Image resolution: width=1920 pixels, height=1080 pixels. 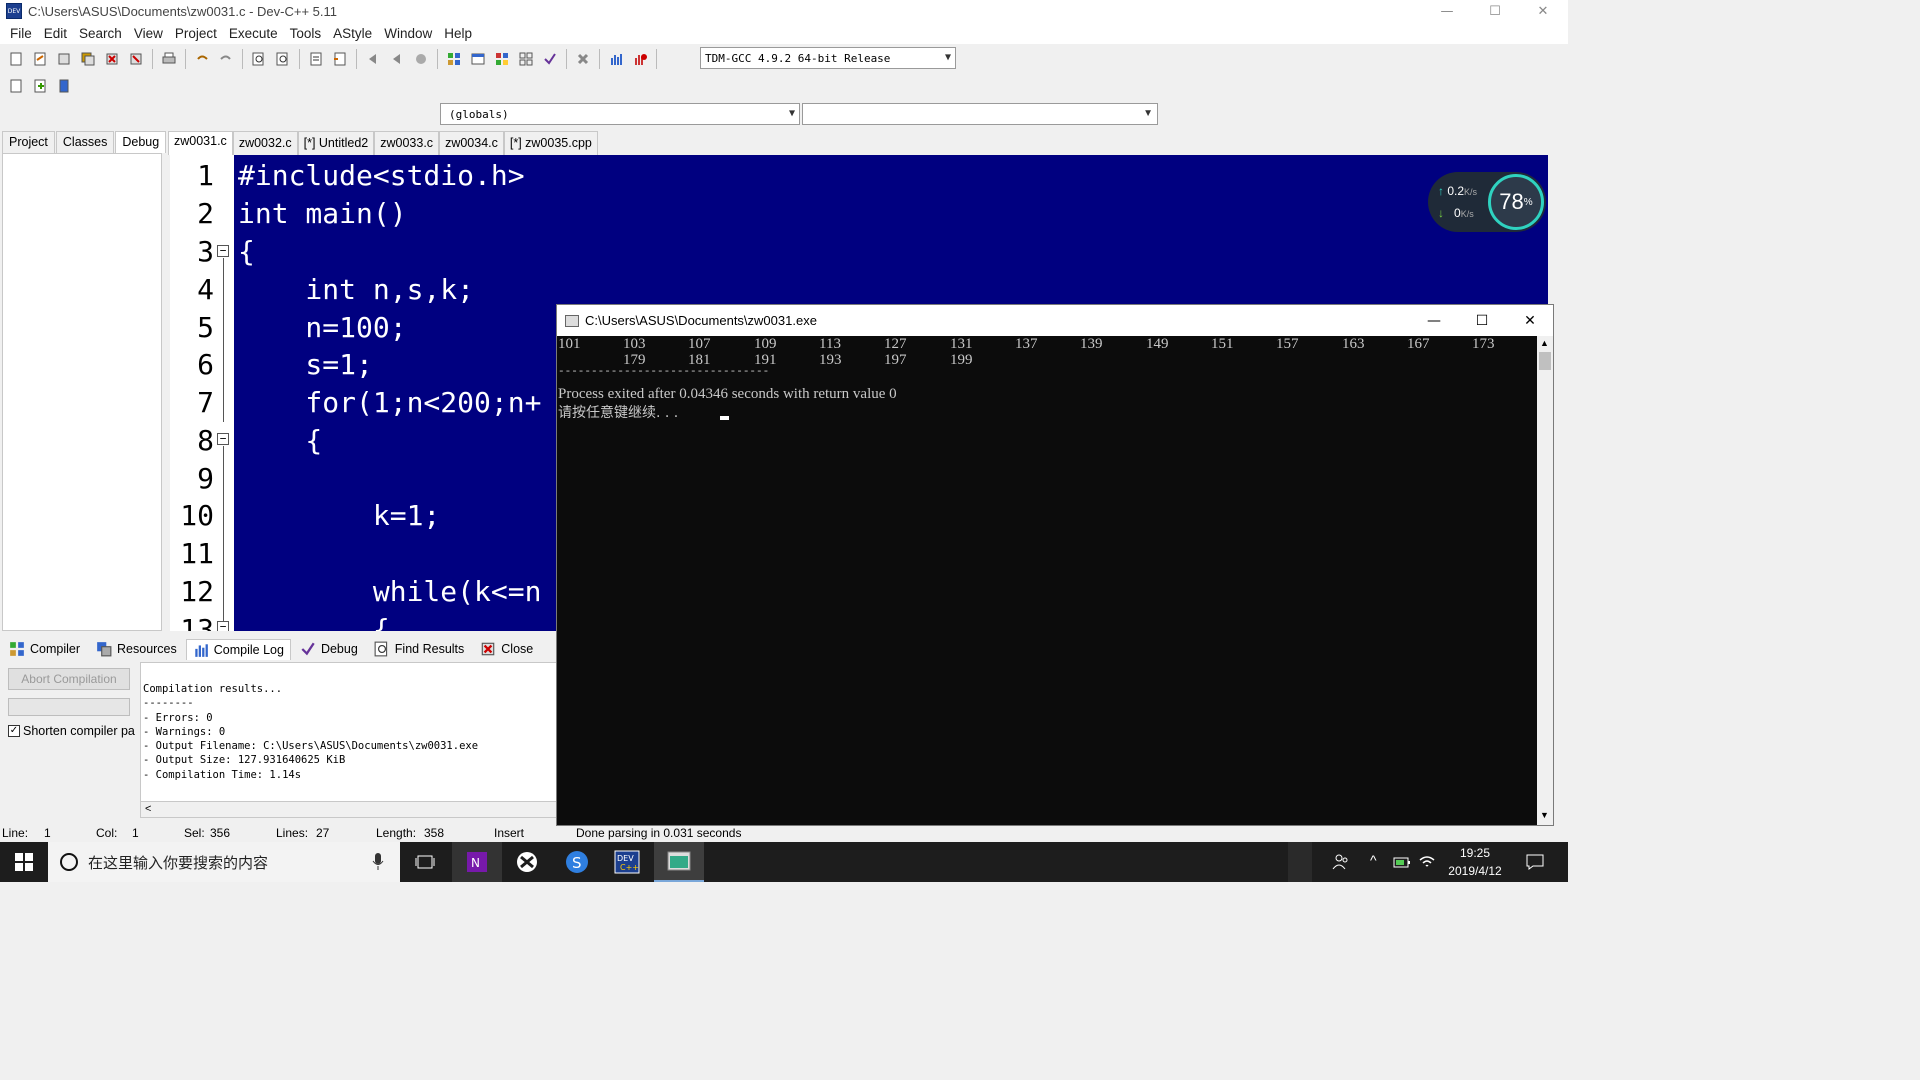 What do you see at coordinates (136, 59) in the screenshot?
I see `close-all-icon` at bounding box center [136, 59].